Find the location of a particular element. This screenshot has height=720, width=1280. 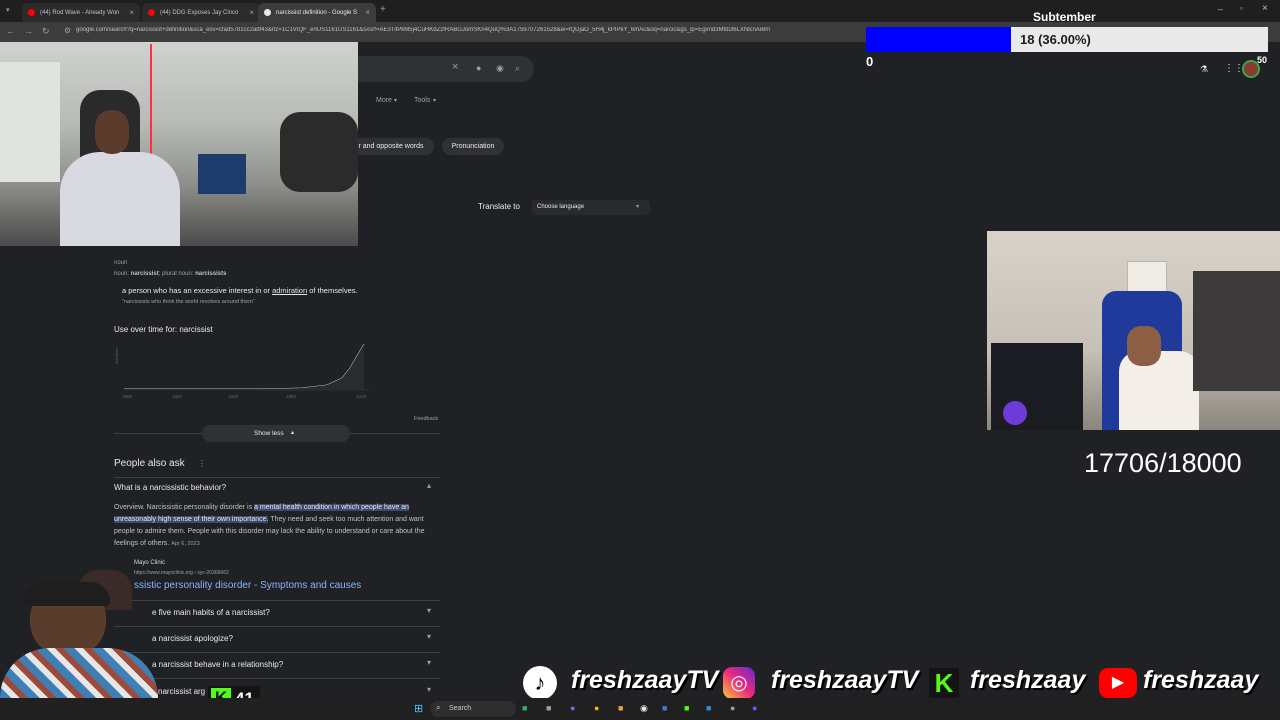

taskbar-search-label: Search is located at coordinates (460, 708).